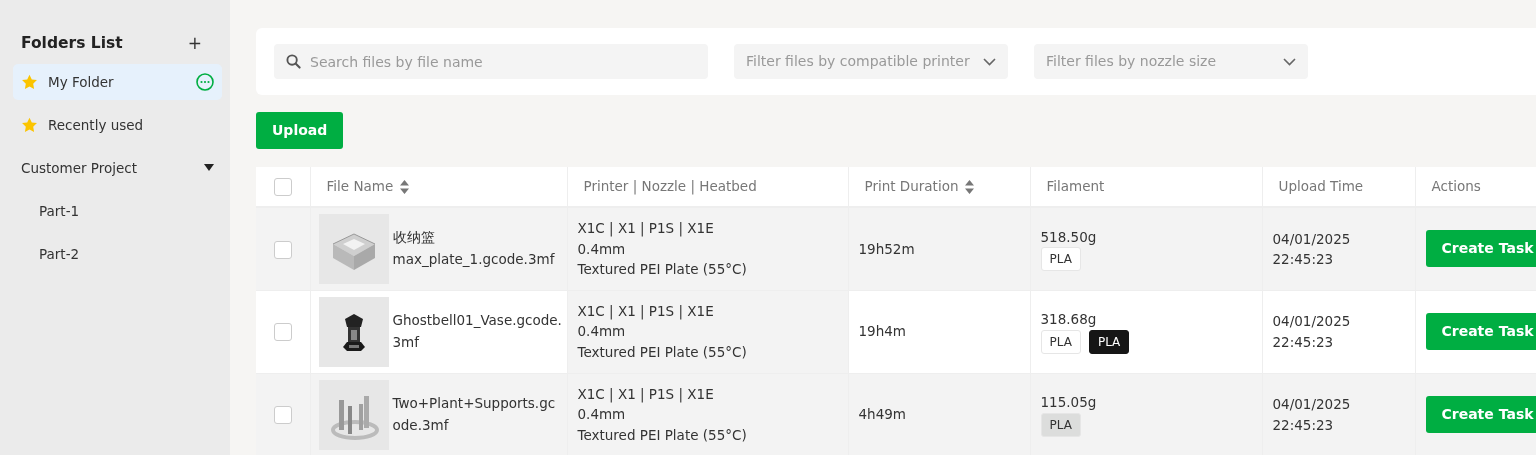 The height and width of the screenshot is (455, 1536). What do you see at coordinates (1069, 237) in the screenshot?
I see `filament-weight: 518.50g` at bounding box center [1069, 237].